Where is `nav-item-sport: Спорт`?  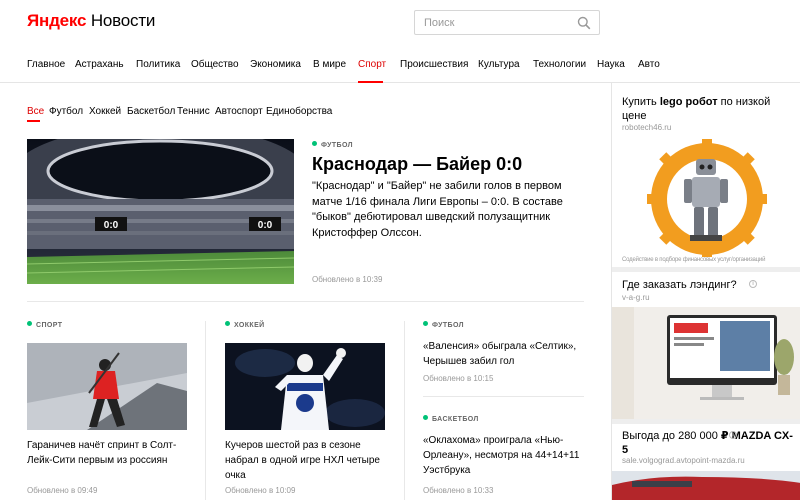
nav-item-sport: Спорт is located at coordinates (372, 64).